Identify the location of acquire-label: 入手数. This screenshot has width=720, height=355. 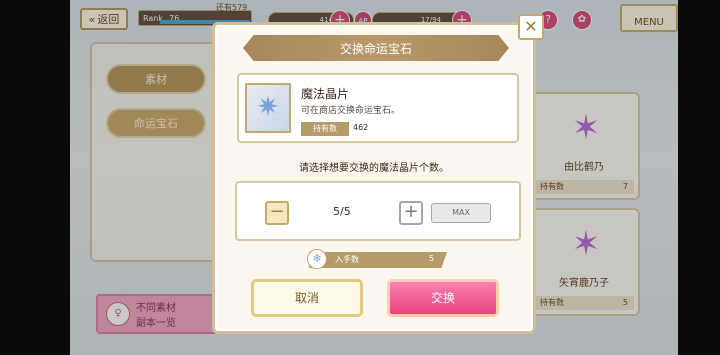
(347, 259).